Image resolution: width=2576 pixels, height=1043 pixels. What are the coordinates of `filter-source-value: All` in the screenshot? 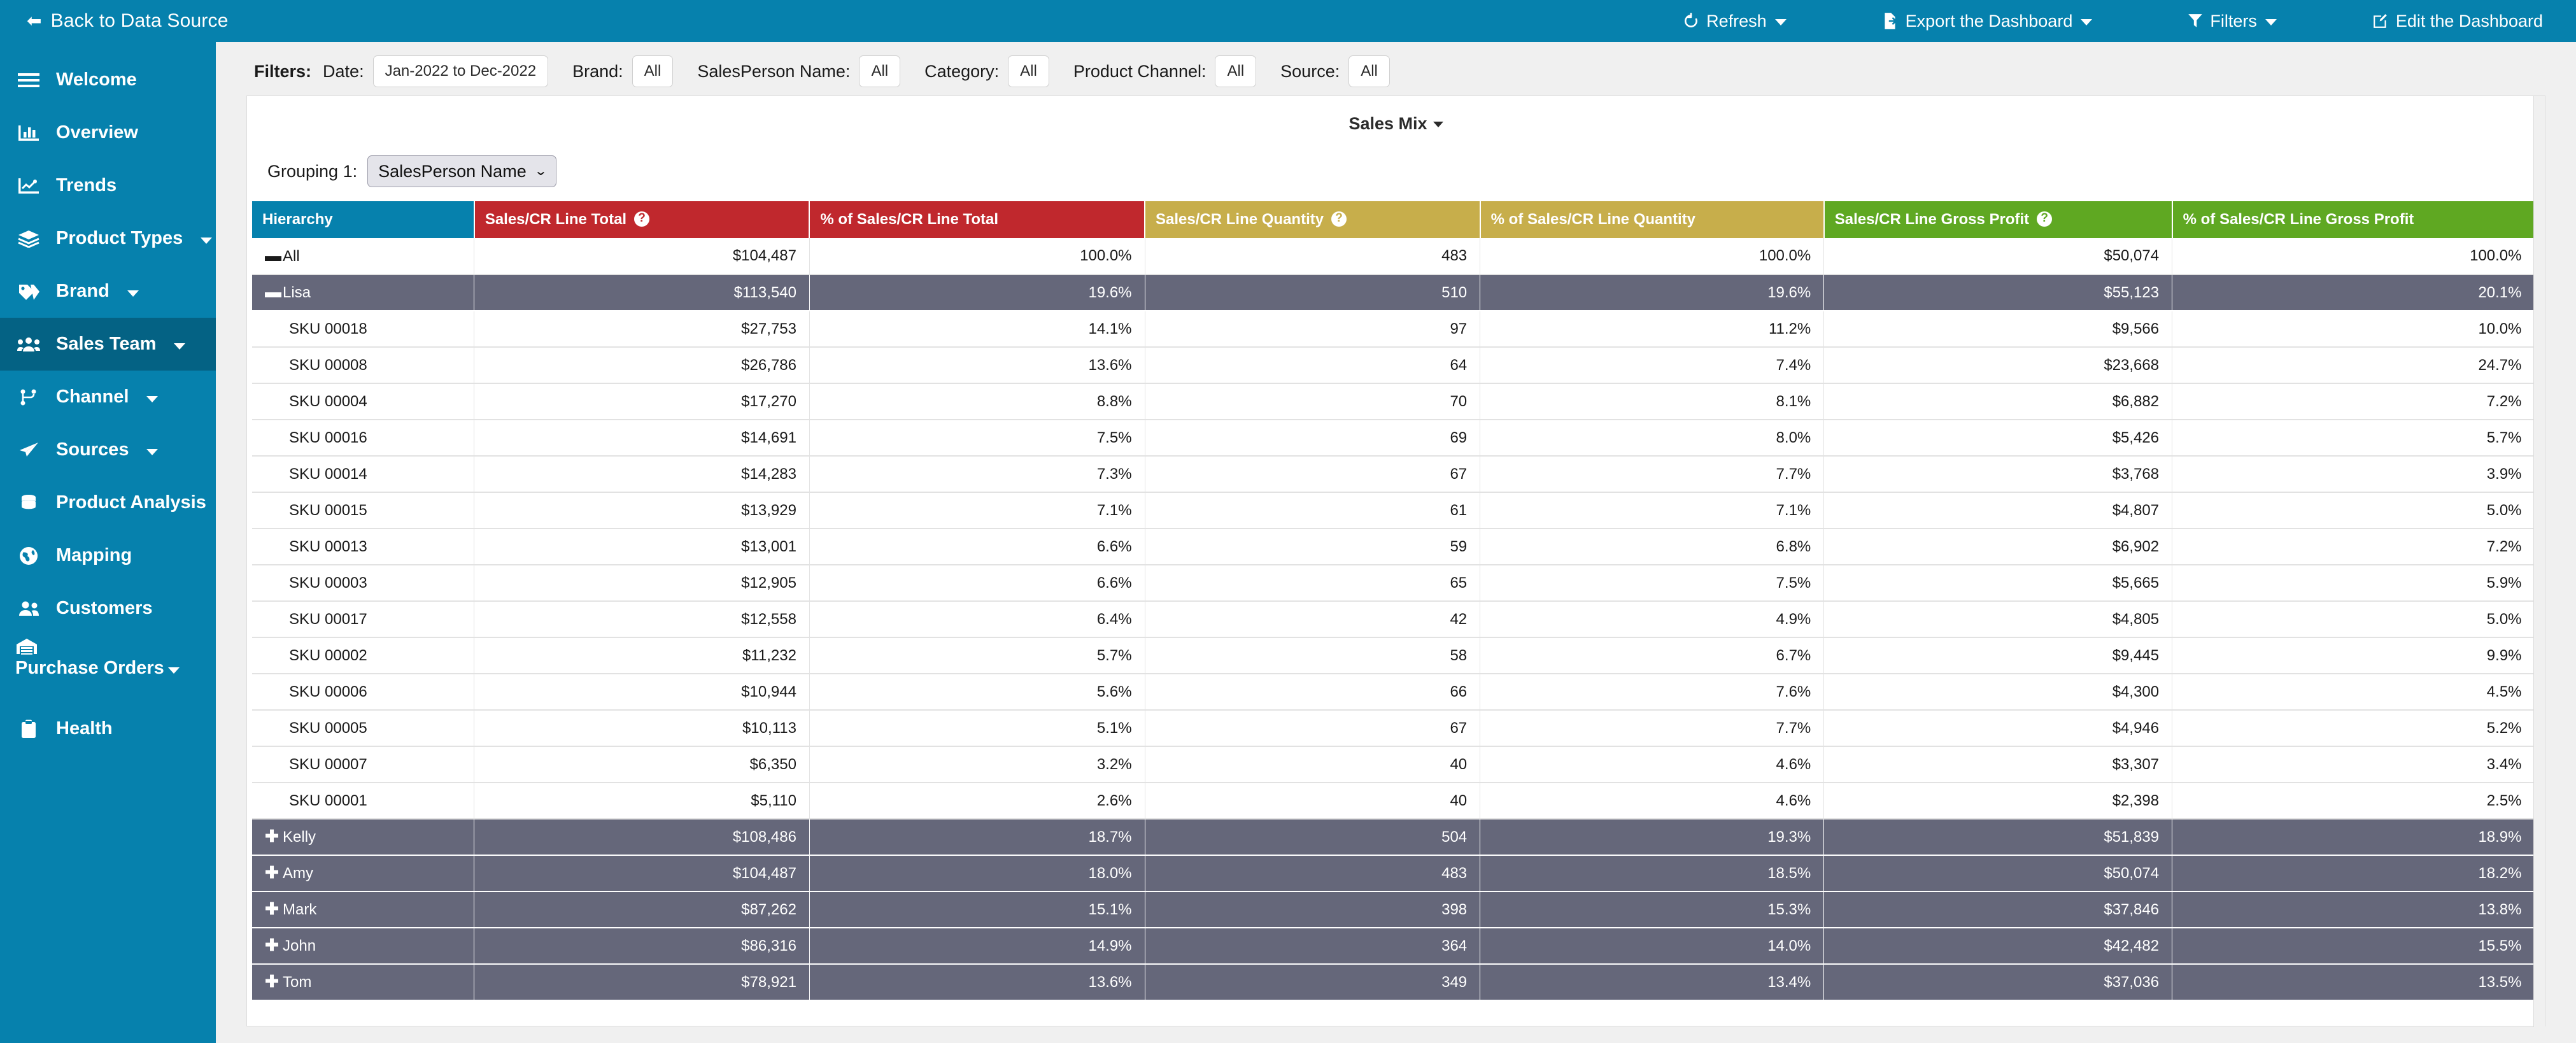 It's located at (1369, 71).